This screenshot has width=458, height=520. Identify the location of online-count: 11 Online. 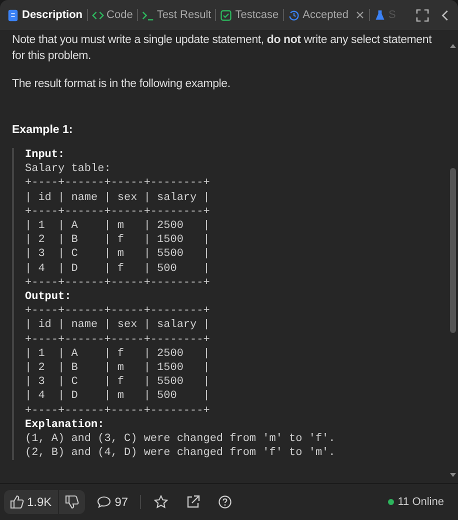
(421, 502).